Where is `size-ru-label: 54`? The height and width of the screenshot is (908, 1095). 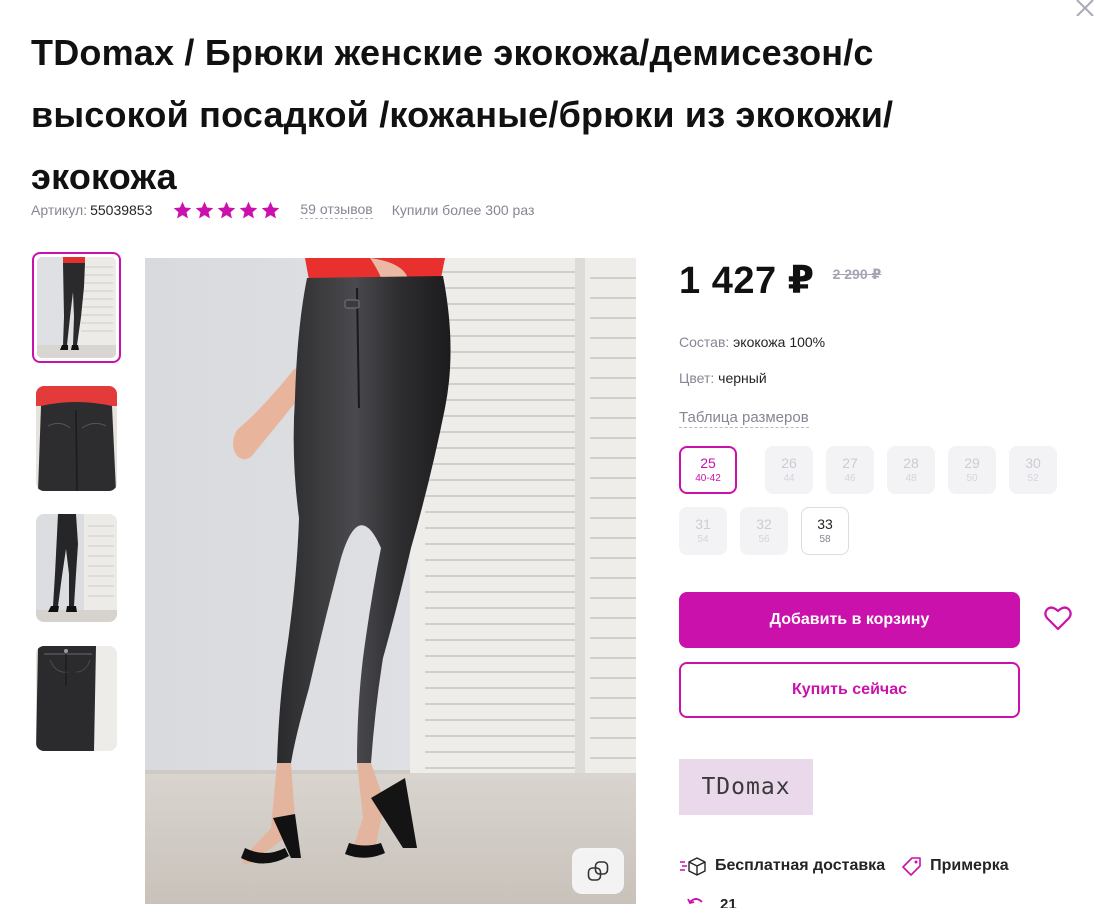 size-ru-label: 54 is located at coordinates (703, 539).